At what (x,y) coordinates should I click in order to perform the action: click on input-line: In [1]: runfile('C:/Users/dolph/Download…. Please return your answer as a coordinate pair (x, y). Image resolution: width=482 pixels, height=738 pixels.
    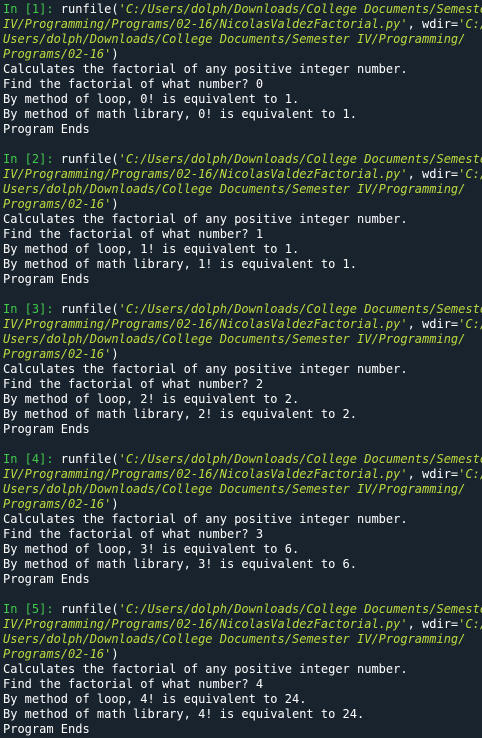
    Looking at the image, I should click on (242, 9).